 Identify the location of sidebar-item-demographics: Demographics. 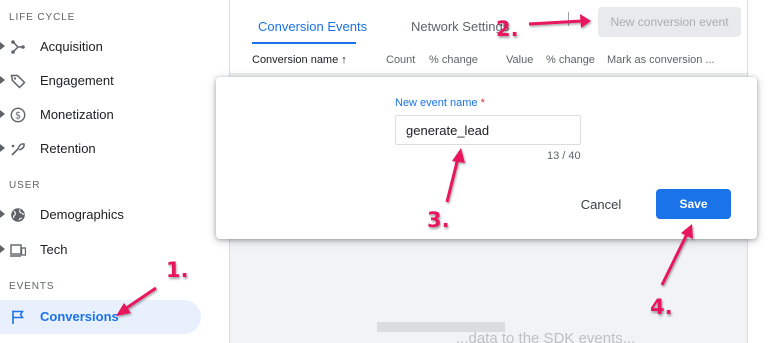
(106, 215).